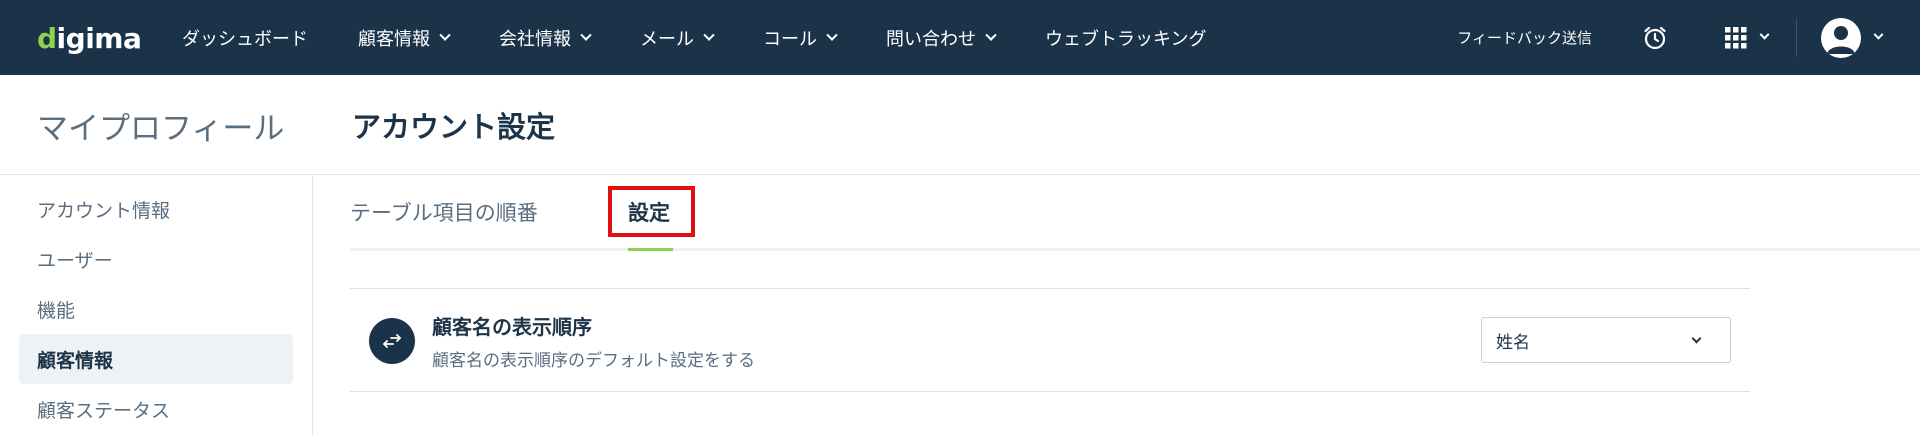  What do you see at coordinates (1655, 38) in the screenshot?
I see `alarm-clock-icon` at bounding box center [1655, 38].